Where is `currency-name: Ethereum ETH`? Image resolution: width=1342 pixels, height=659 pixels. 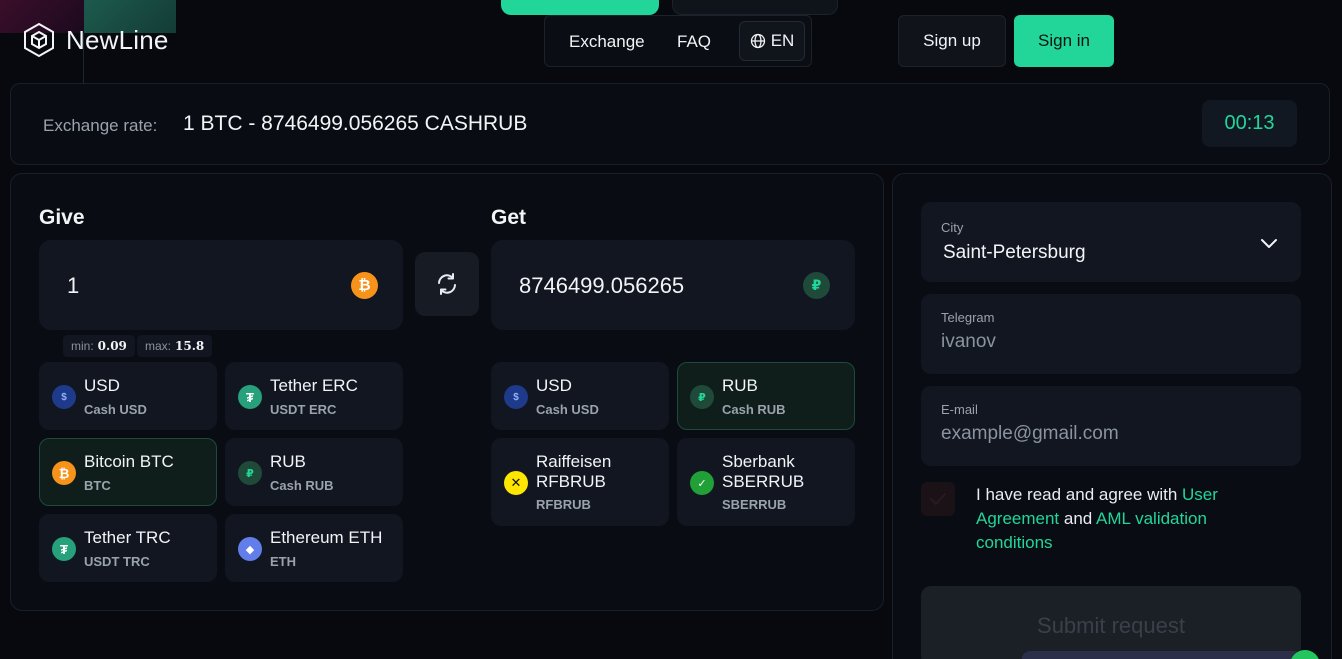
currency-name: Ethereum ETH is located at coordinates (326, 537).